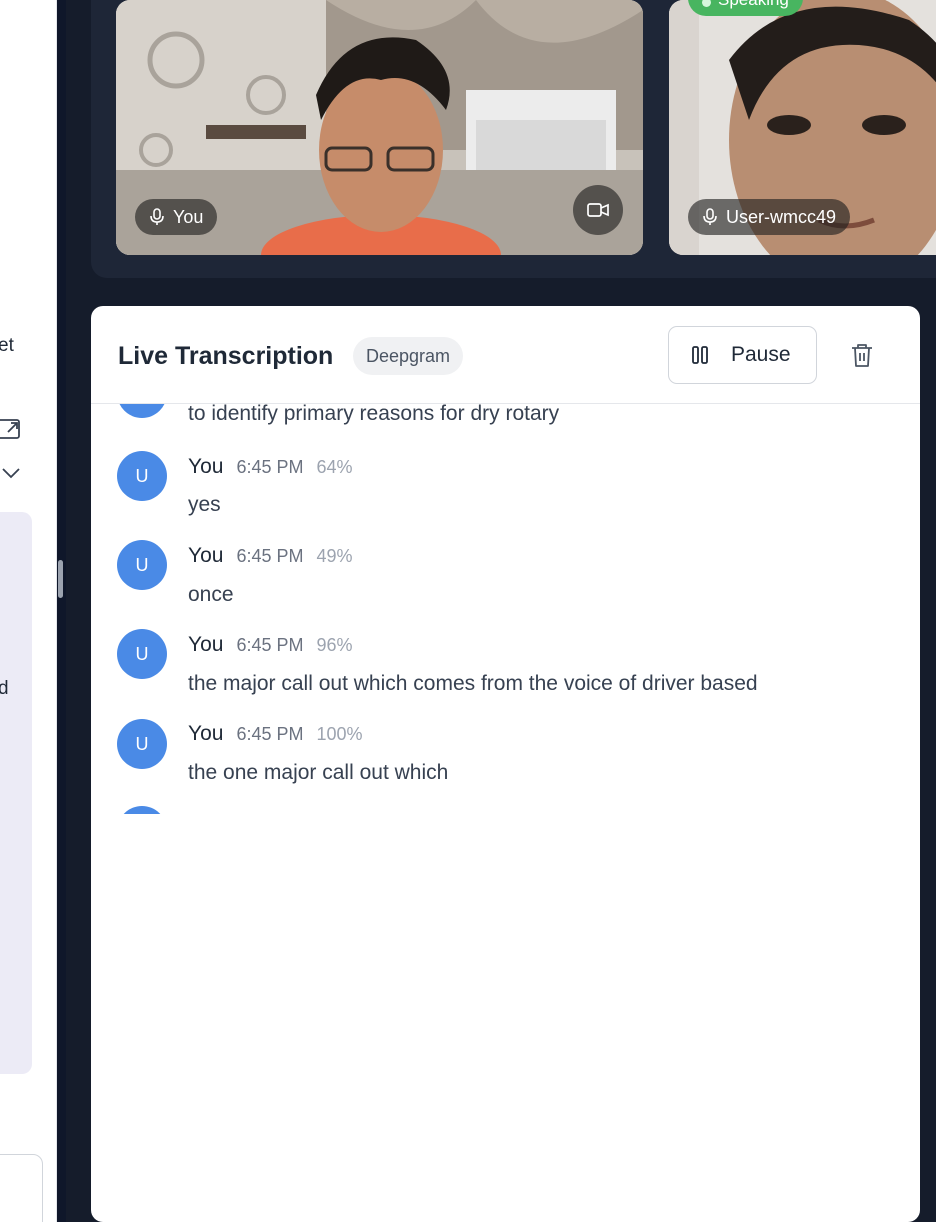  Describe the element at coordinates (60, 579) in the screenshot. I see `resize-handle` at that location.